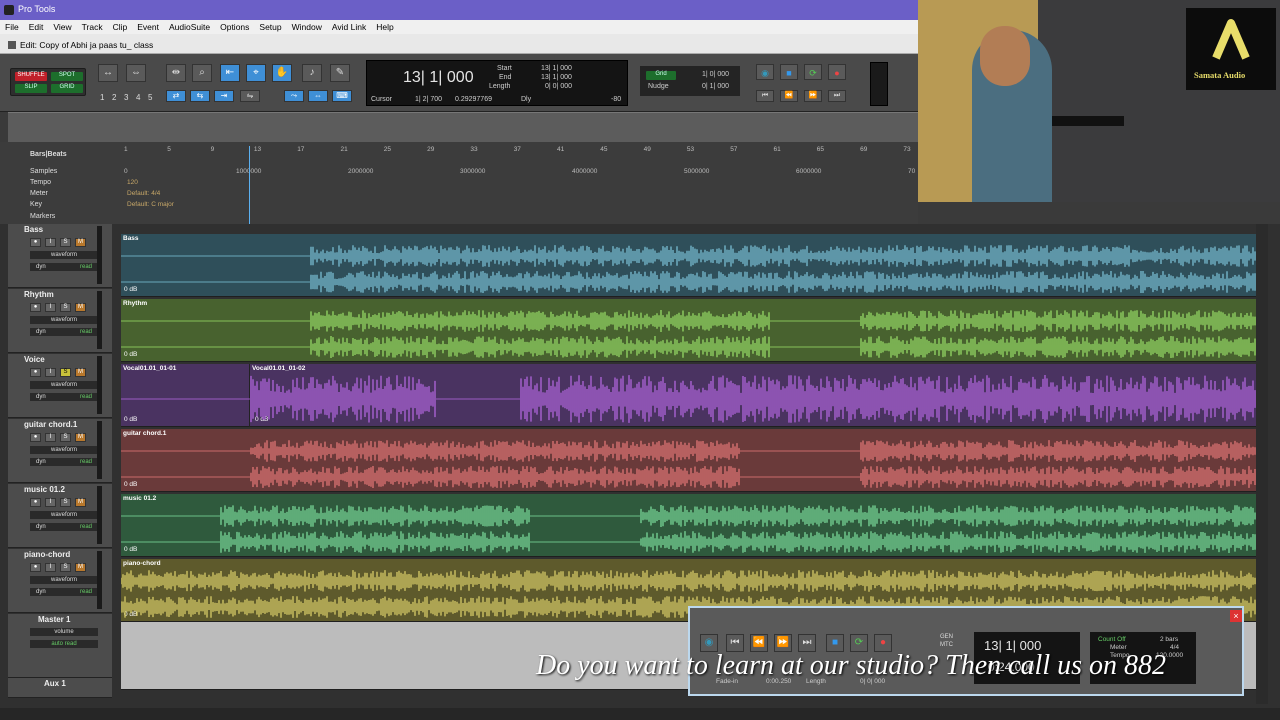 This screenshot has width=1280, height=720. Describe the element at coordinates (689, 460) in the screenshot. I see `track-lane: guitar chord.1 0 dB` at that location.